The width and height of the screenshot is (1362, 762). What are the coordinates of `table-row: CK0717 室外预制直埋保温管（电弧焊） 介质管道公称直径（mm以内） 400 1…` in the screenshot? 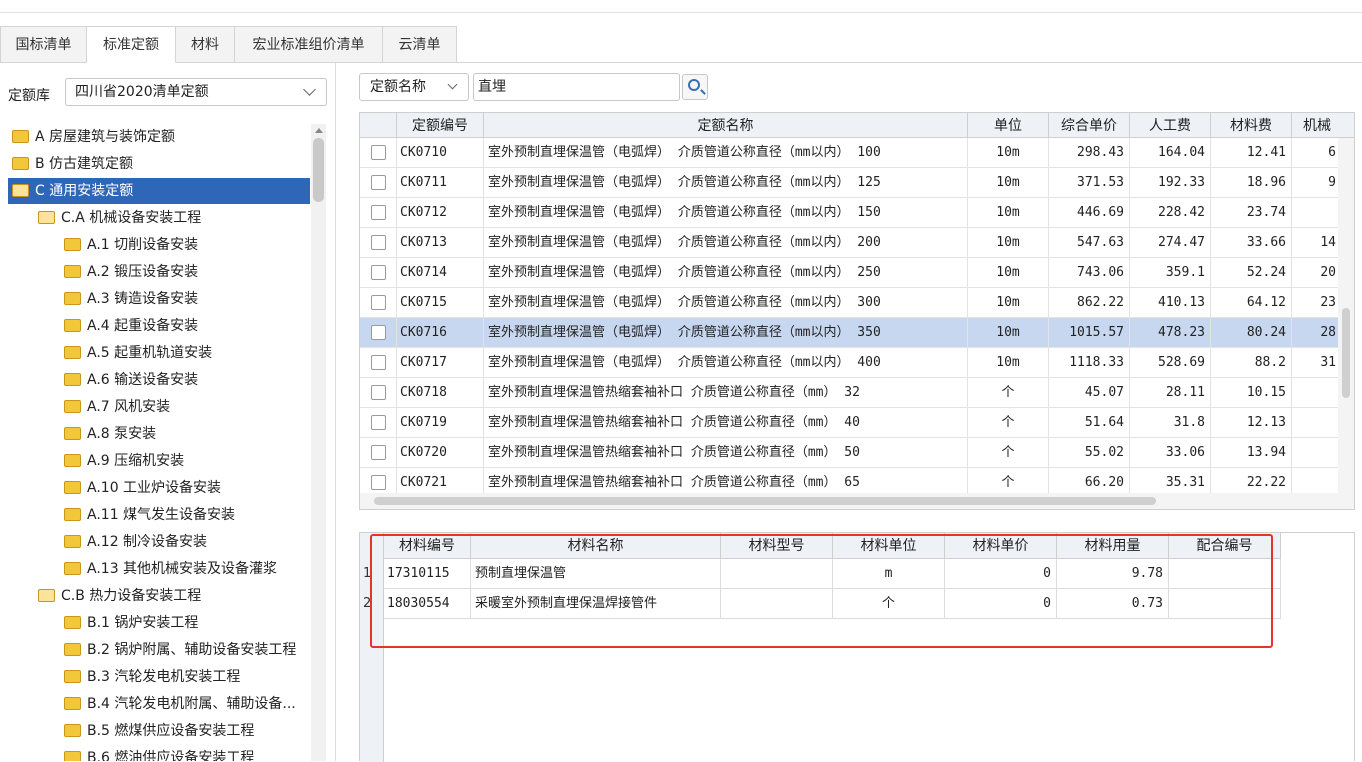 It's located at (857, 363).